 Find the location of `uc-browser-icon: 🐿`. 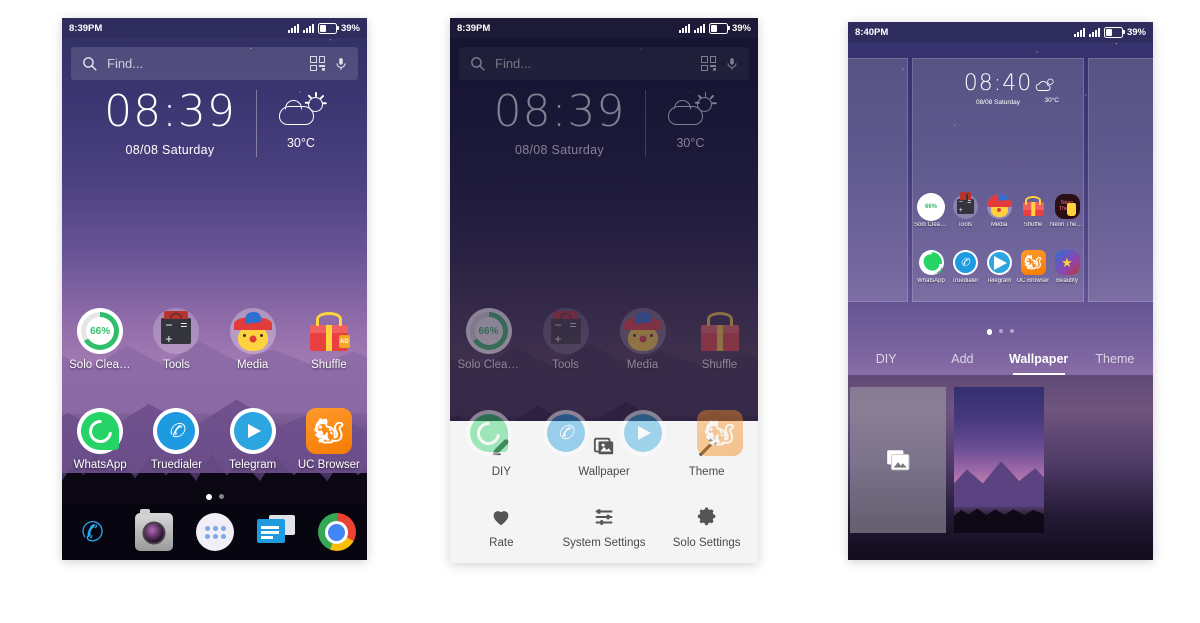

uc-browser-icon: 🐿 is located at coordinates (719, 433).